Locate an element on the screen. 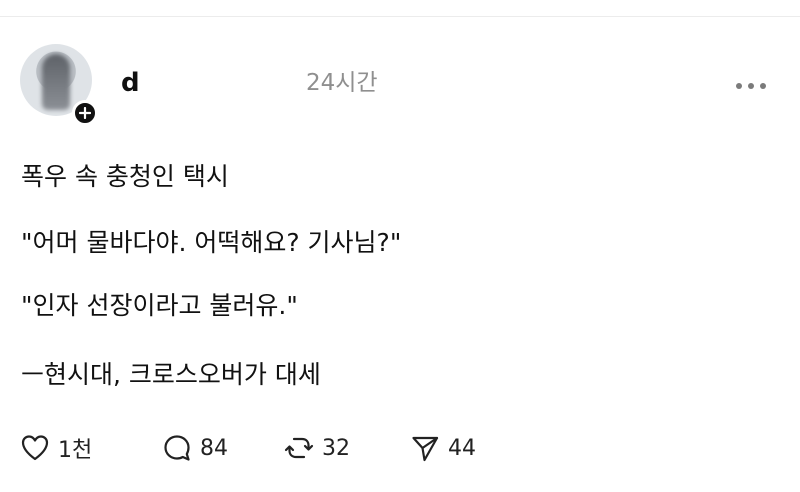 This screenshot has height=492, width=800. share-count: 44 is located at coordinates (462, 448).